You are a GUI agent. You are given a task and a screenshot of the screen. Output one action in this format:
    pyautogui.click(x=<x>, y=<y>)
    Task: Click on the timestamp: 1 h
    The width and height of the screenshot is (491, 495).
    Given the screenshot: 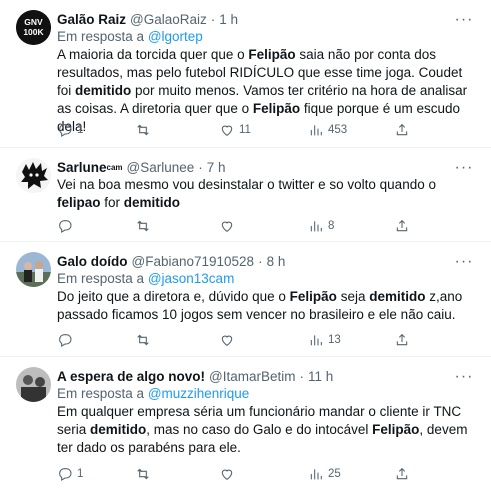 What is the action you would take?
    pyautogui.click(x=228, y=20)
    